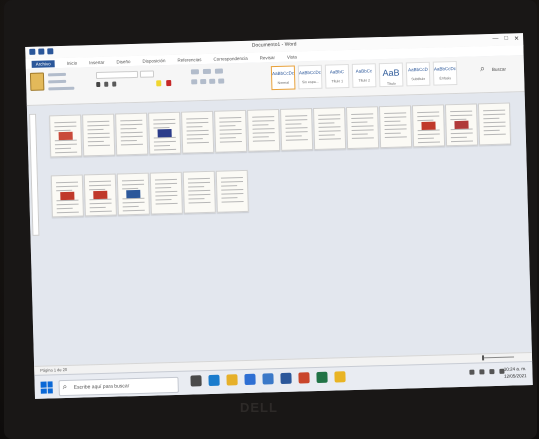  Describe the element at coordinates (495, 39) in the screenshot. I see `minimize-button: —` at that location.